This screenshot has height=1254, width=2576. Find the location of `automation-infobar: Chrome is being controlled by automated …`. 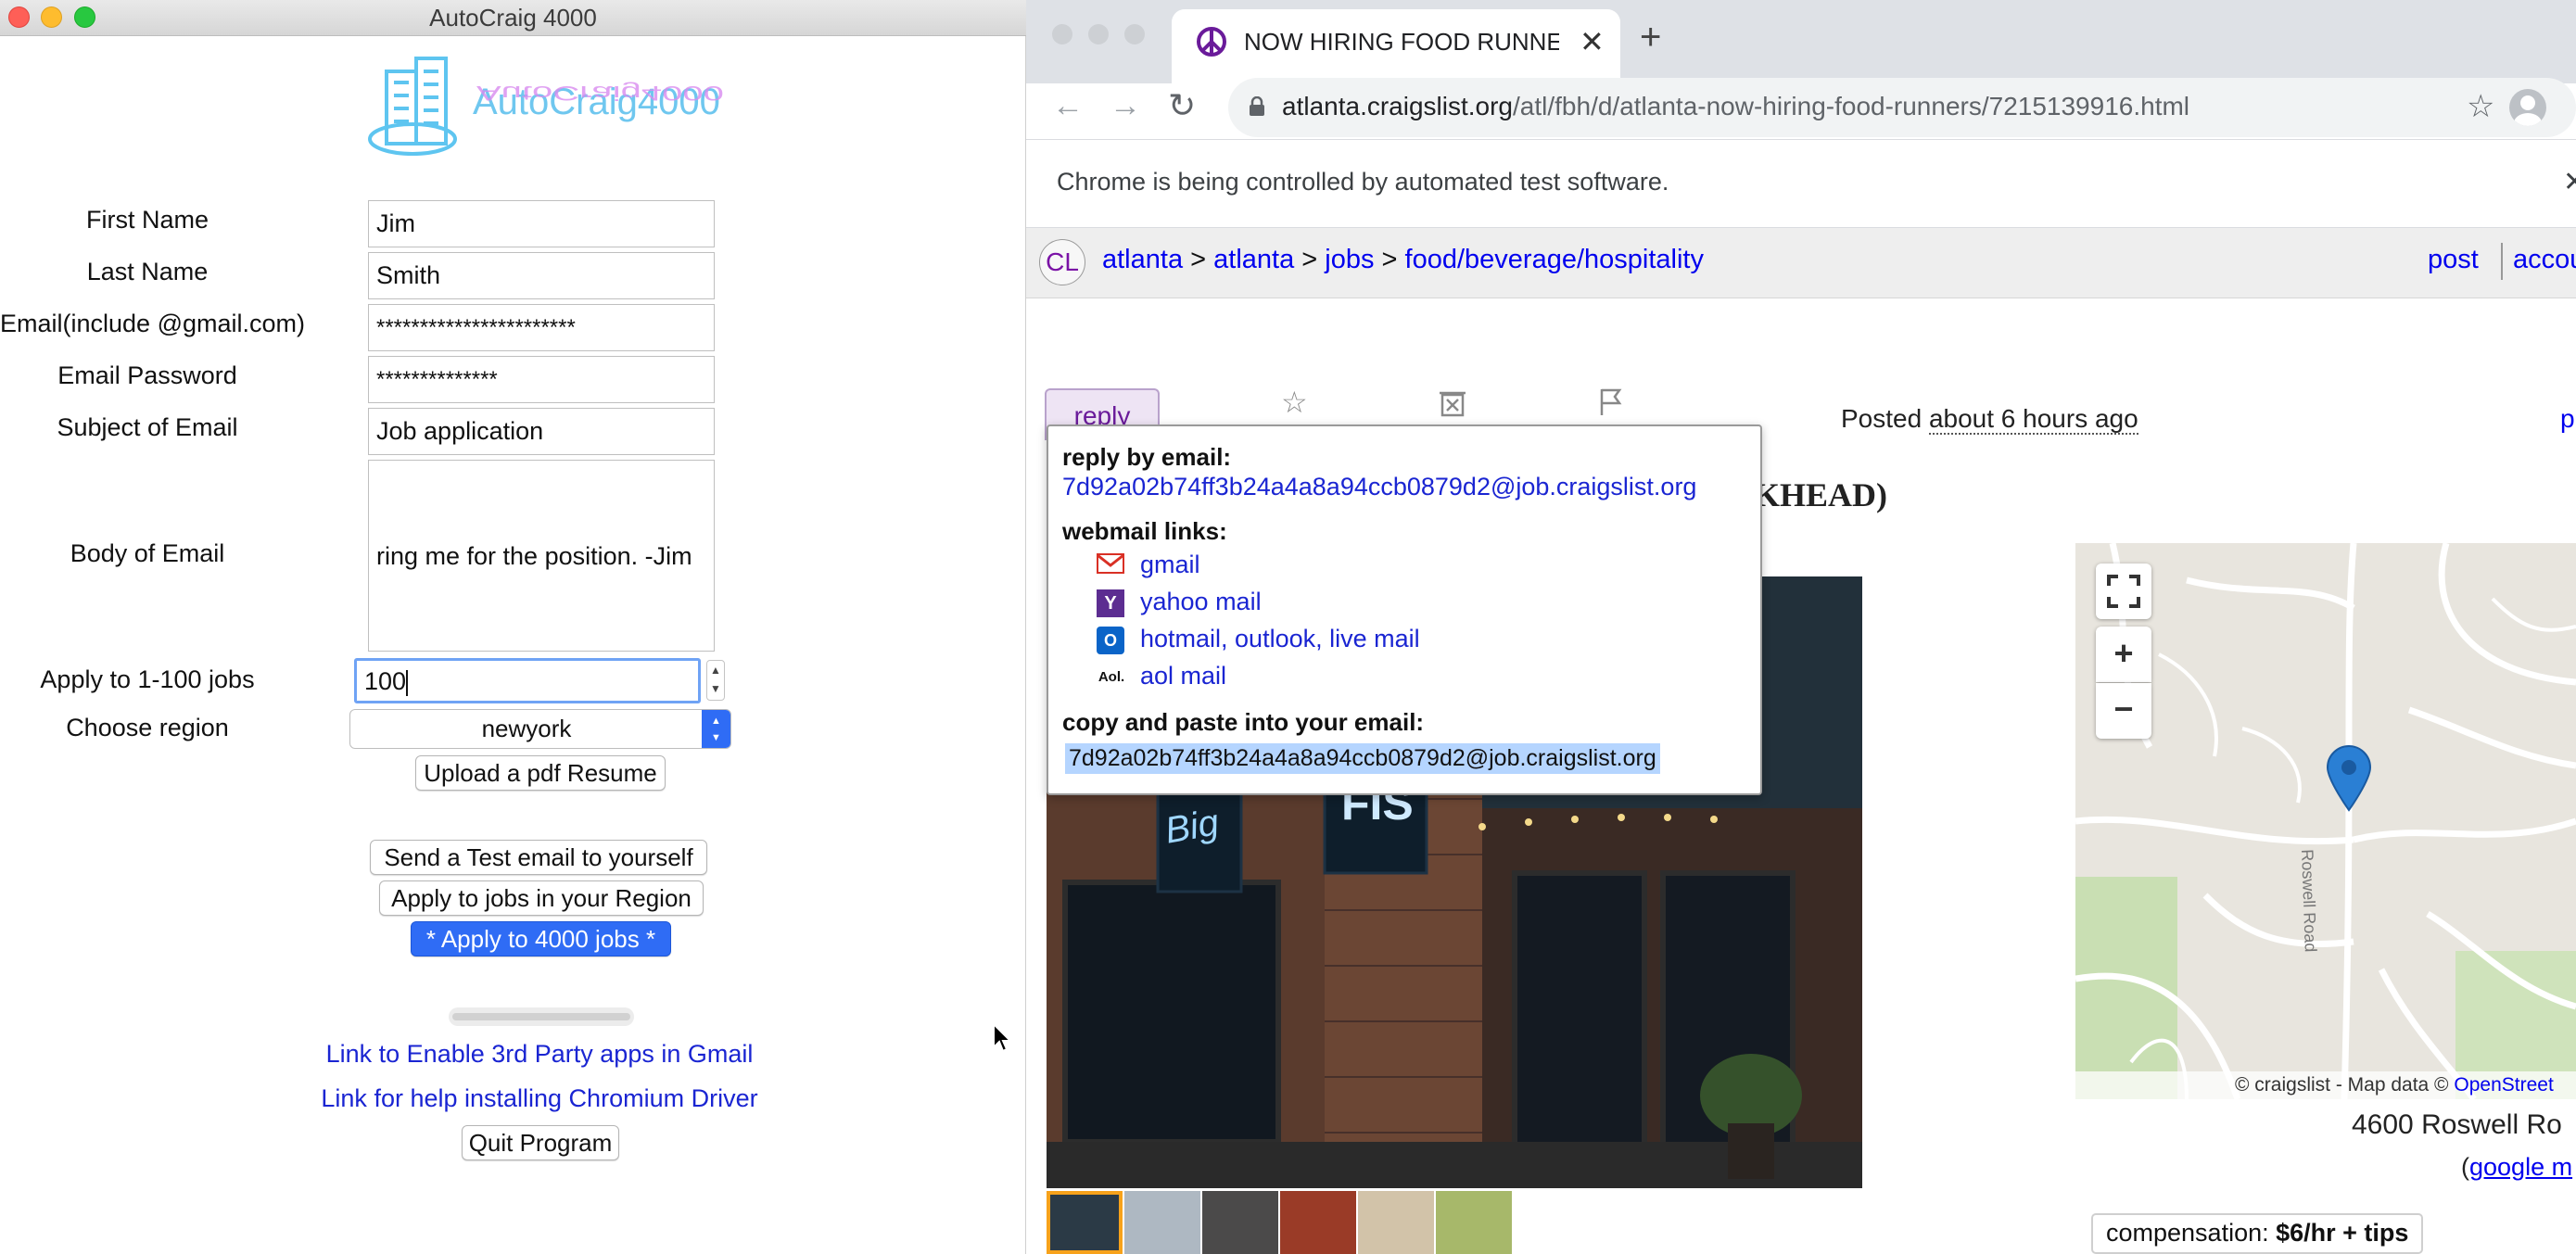

automation-infobar: Chrome is being controlled by automated … is located at coordinates (1801, 183).